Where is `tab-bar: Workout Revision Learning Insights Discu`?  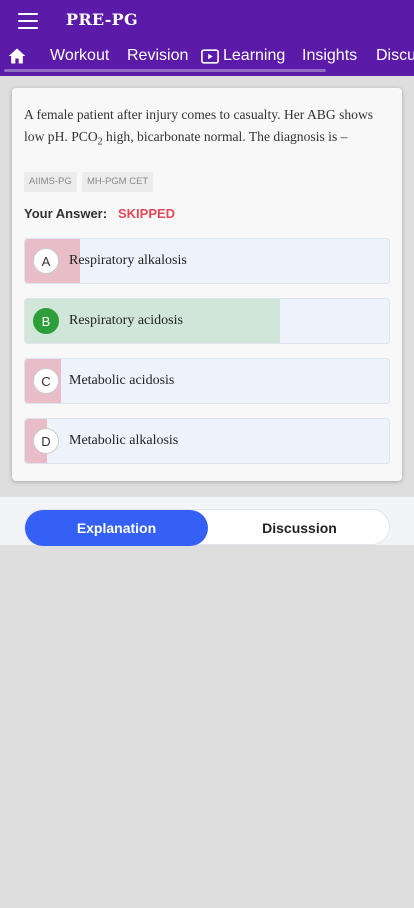 tab-bar: Workout Revision Learning Insights Discu is located at coordinates (207, 56).